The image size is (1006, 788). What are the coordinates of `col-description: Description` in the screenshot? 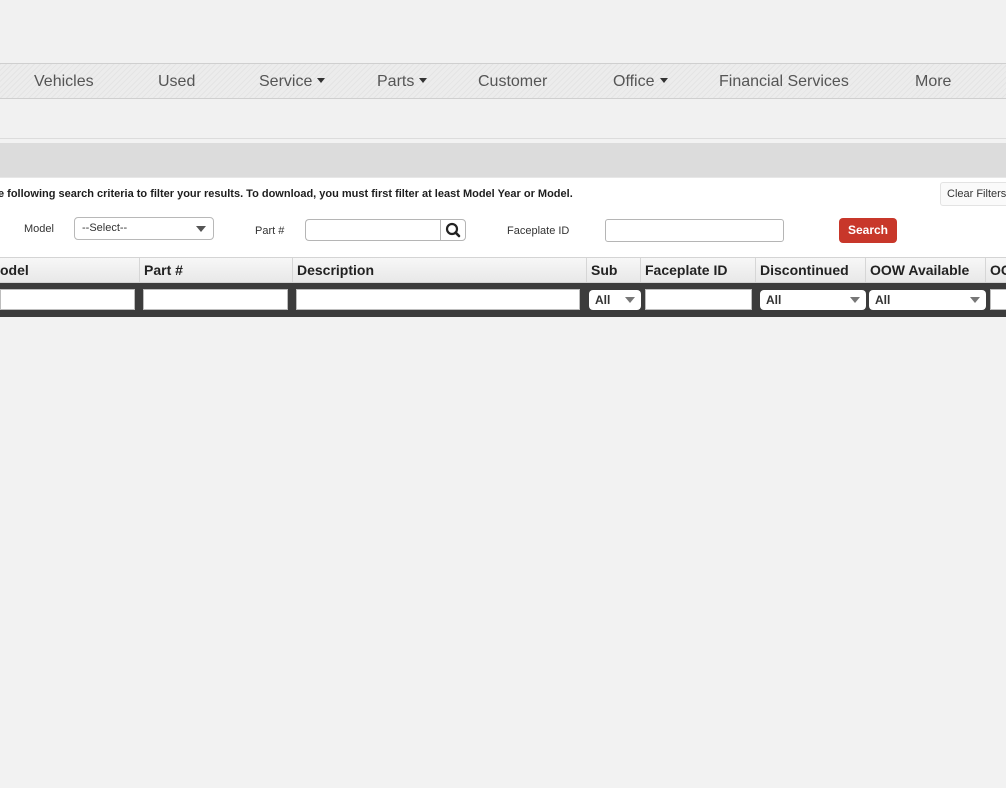 It's located at (440, 270).